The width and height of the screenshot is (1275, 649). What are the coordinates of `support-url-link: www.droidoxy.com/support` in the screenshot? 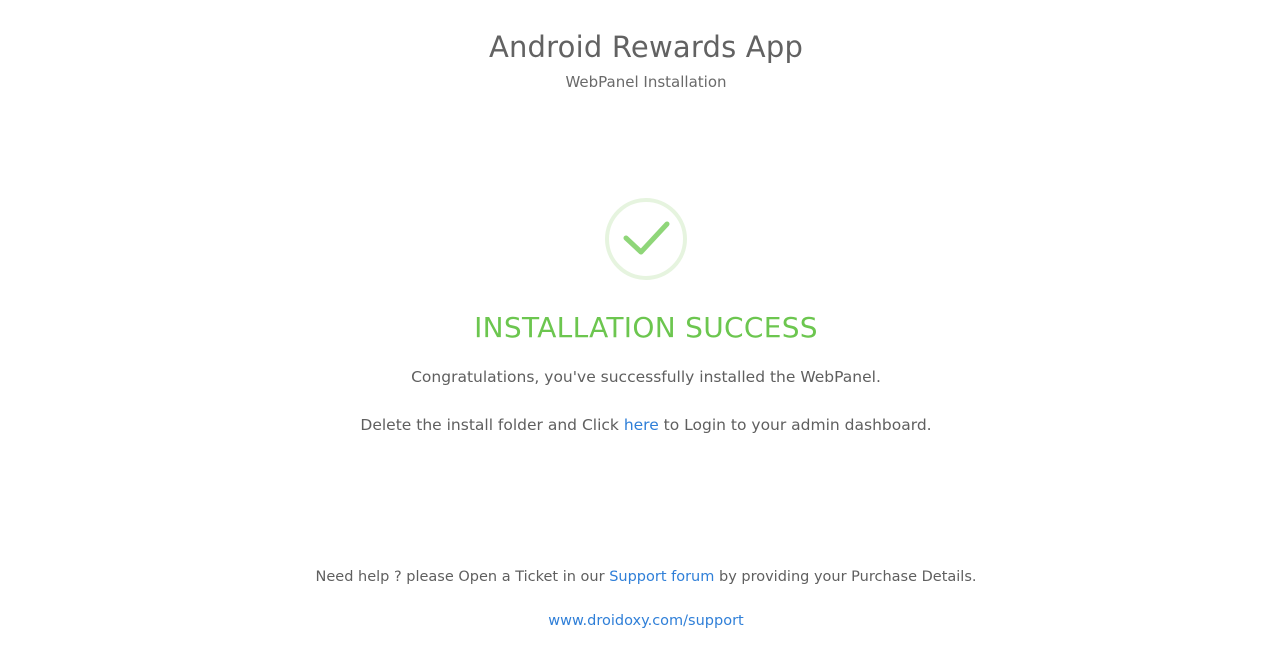 It's located at (645, 621).